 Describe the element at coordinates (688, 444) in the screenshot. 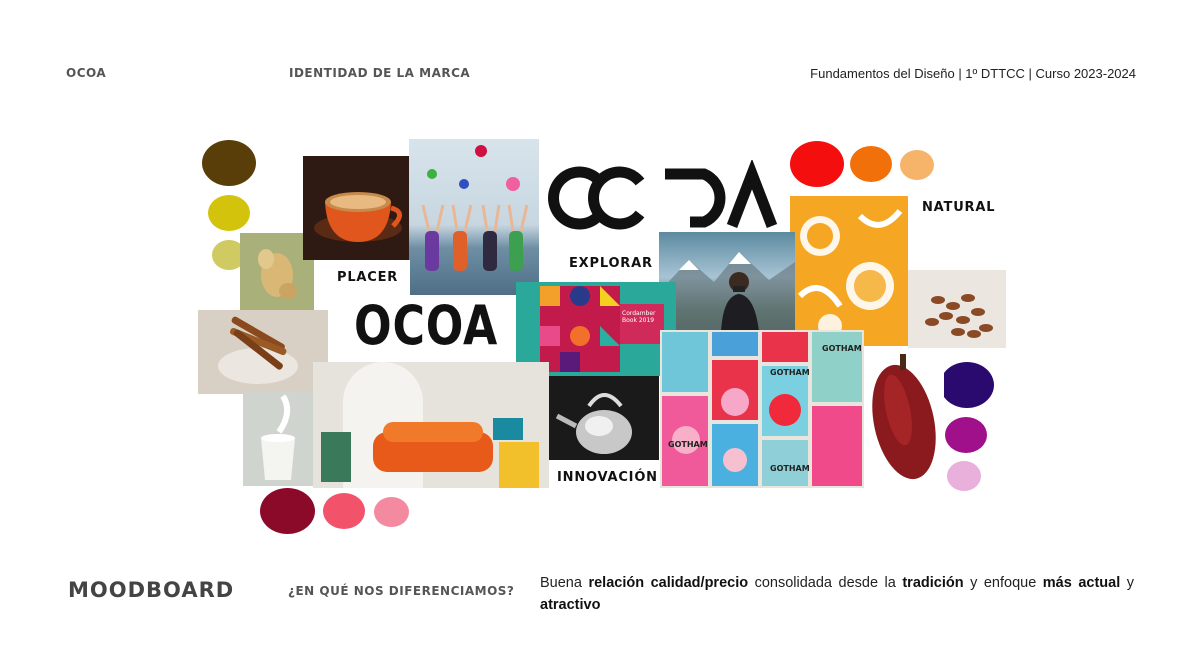

I see `pack-brand-3: GOTHAM` at that location.